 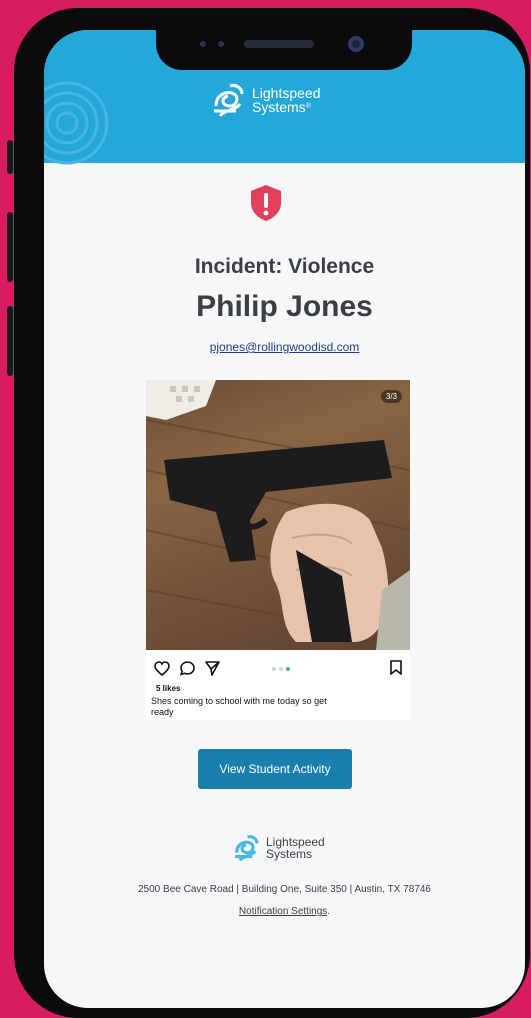 I want to click on phone-notch, so click(x=284, y=44).